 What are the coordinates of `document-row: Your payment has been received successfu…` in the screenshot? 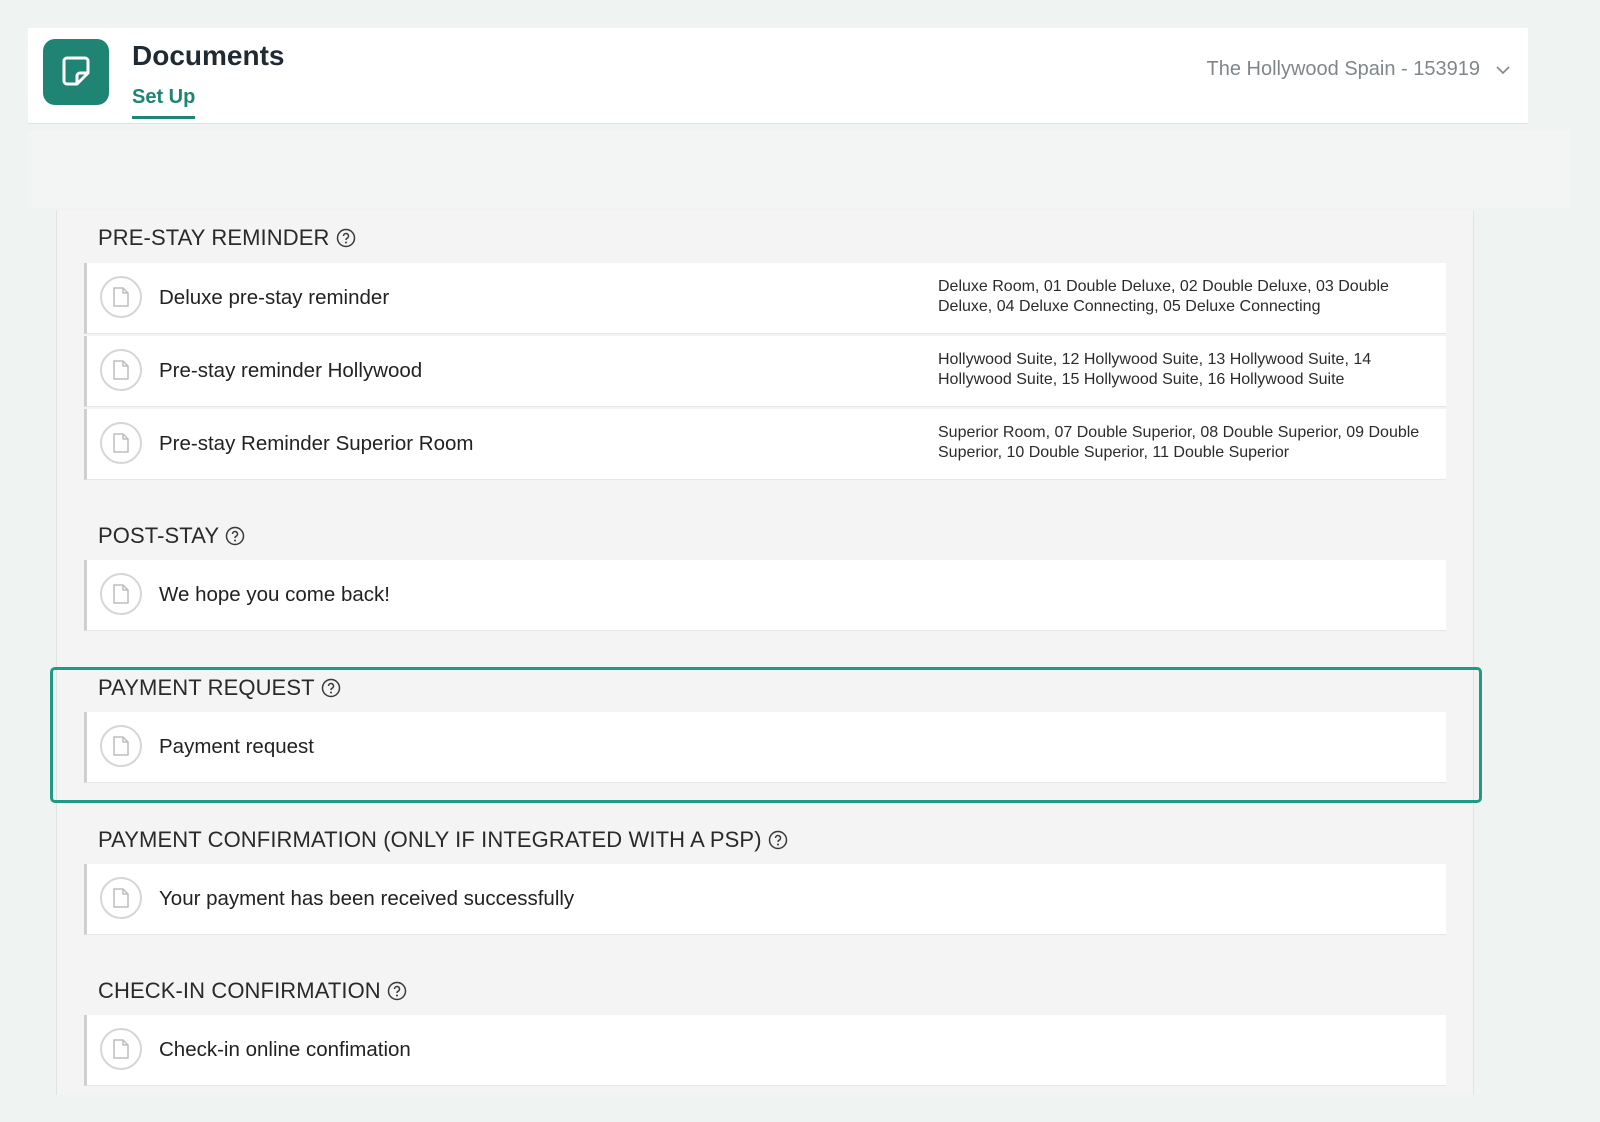 It's located at (765, 899).